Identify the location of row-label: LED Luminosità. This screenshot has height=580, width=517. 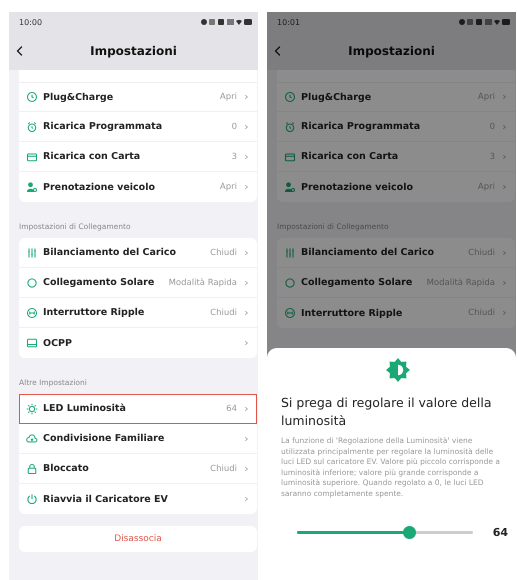
(85, 408).